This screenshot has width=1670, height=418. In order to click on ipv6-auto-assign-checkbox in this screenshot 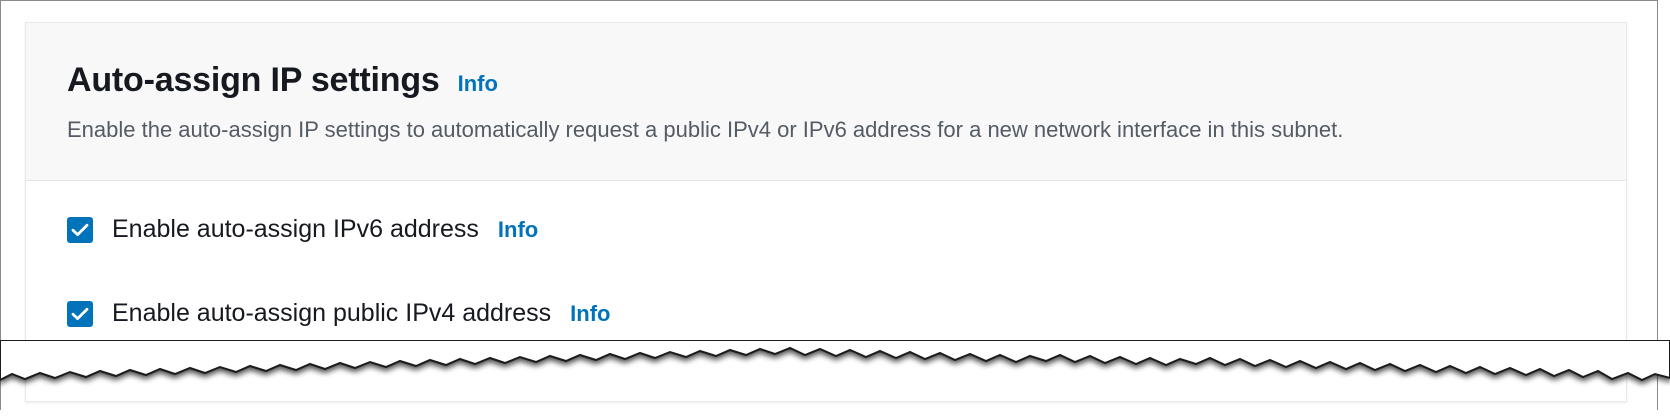, I will do `click(80, 229)`.